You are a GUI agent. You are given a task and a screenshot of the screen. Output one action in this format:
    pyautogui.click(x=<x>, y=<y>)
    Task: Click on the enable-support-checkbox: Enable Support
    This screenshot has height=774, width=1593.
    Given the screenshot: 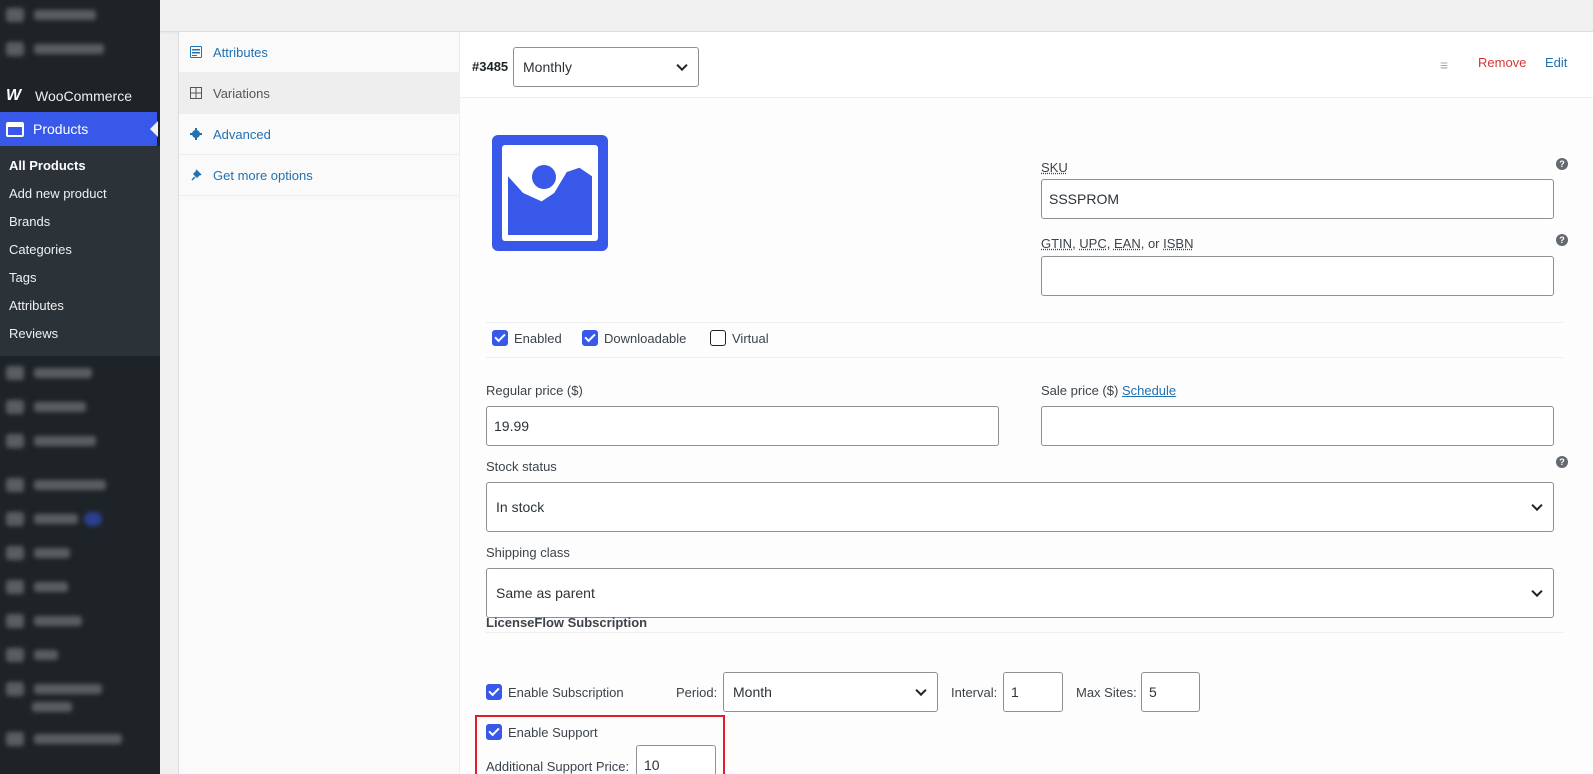 What is the action you would take?
    pyautogui.click(x=542, y=732)
    